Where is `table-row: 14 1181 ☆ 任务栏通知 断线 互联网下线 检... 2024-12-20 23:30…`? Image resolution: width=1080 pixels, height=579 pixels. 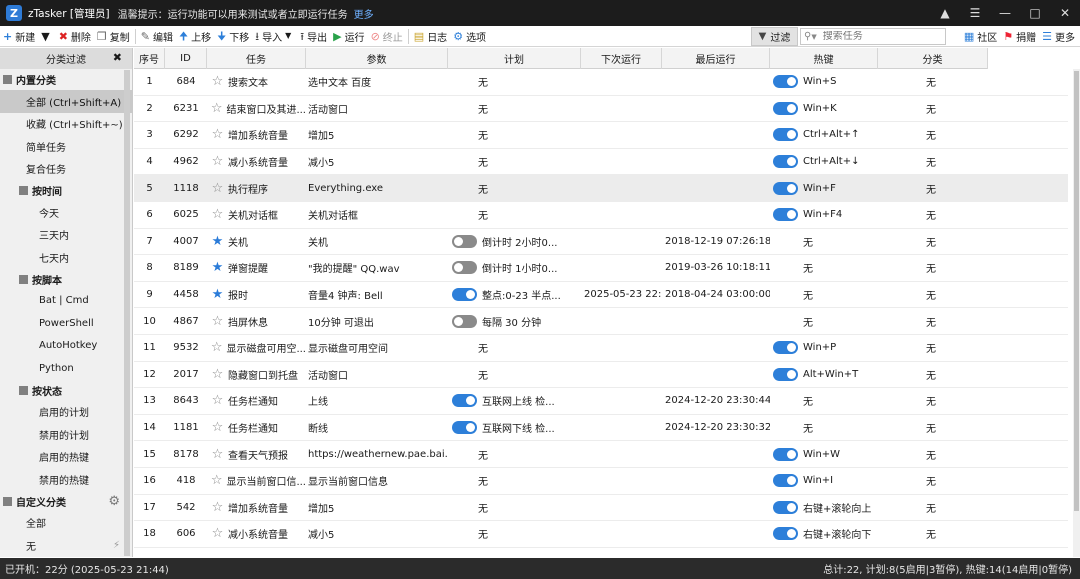 table-row: 14 1181 ☆ 任务栏通知 断线 互联网下线 检... 2024-12-20 23:30… is located at coordinates (601, 428).